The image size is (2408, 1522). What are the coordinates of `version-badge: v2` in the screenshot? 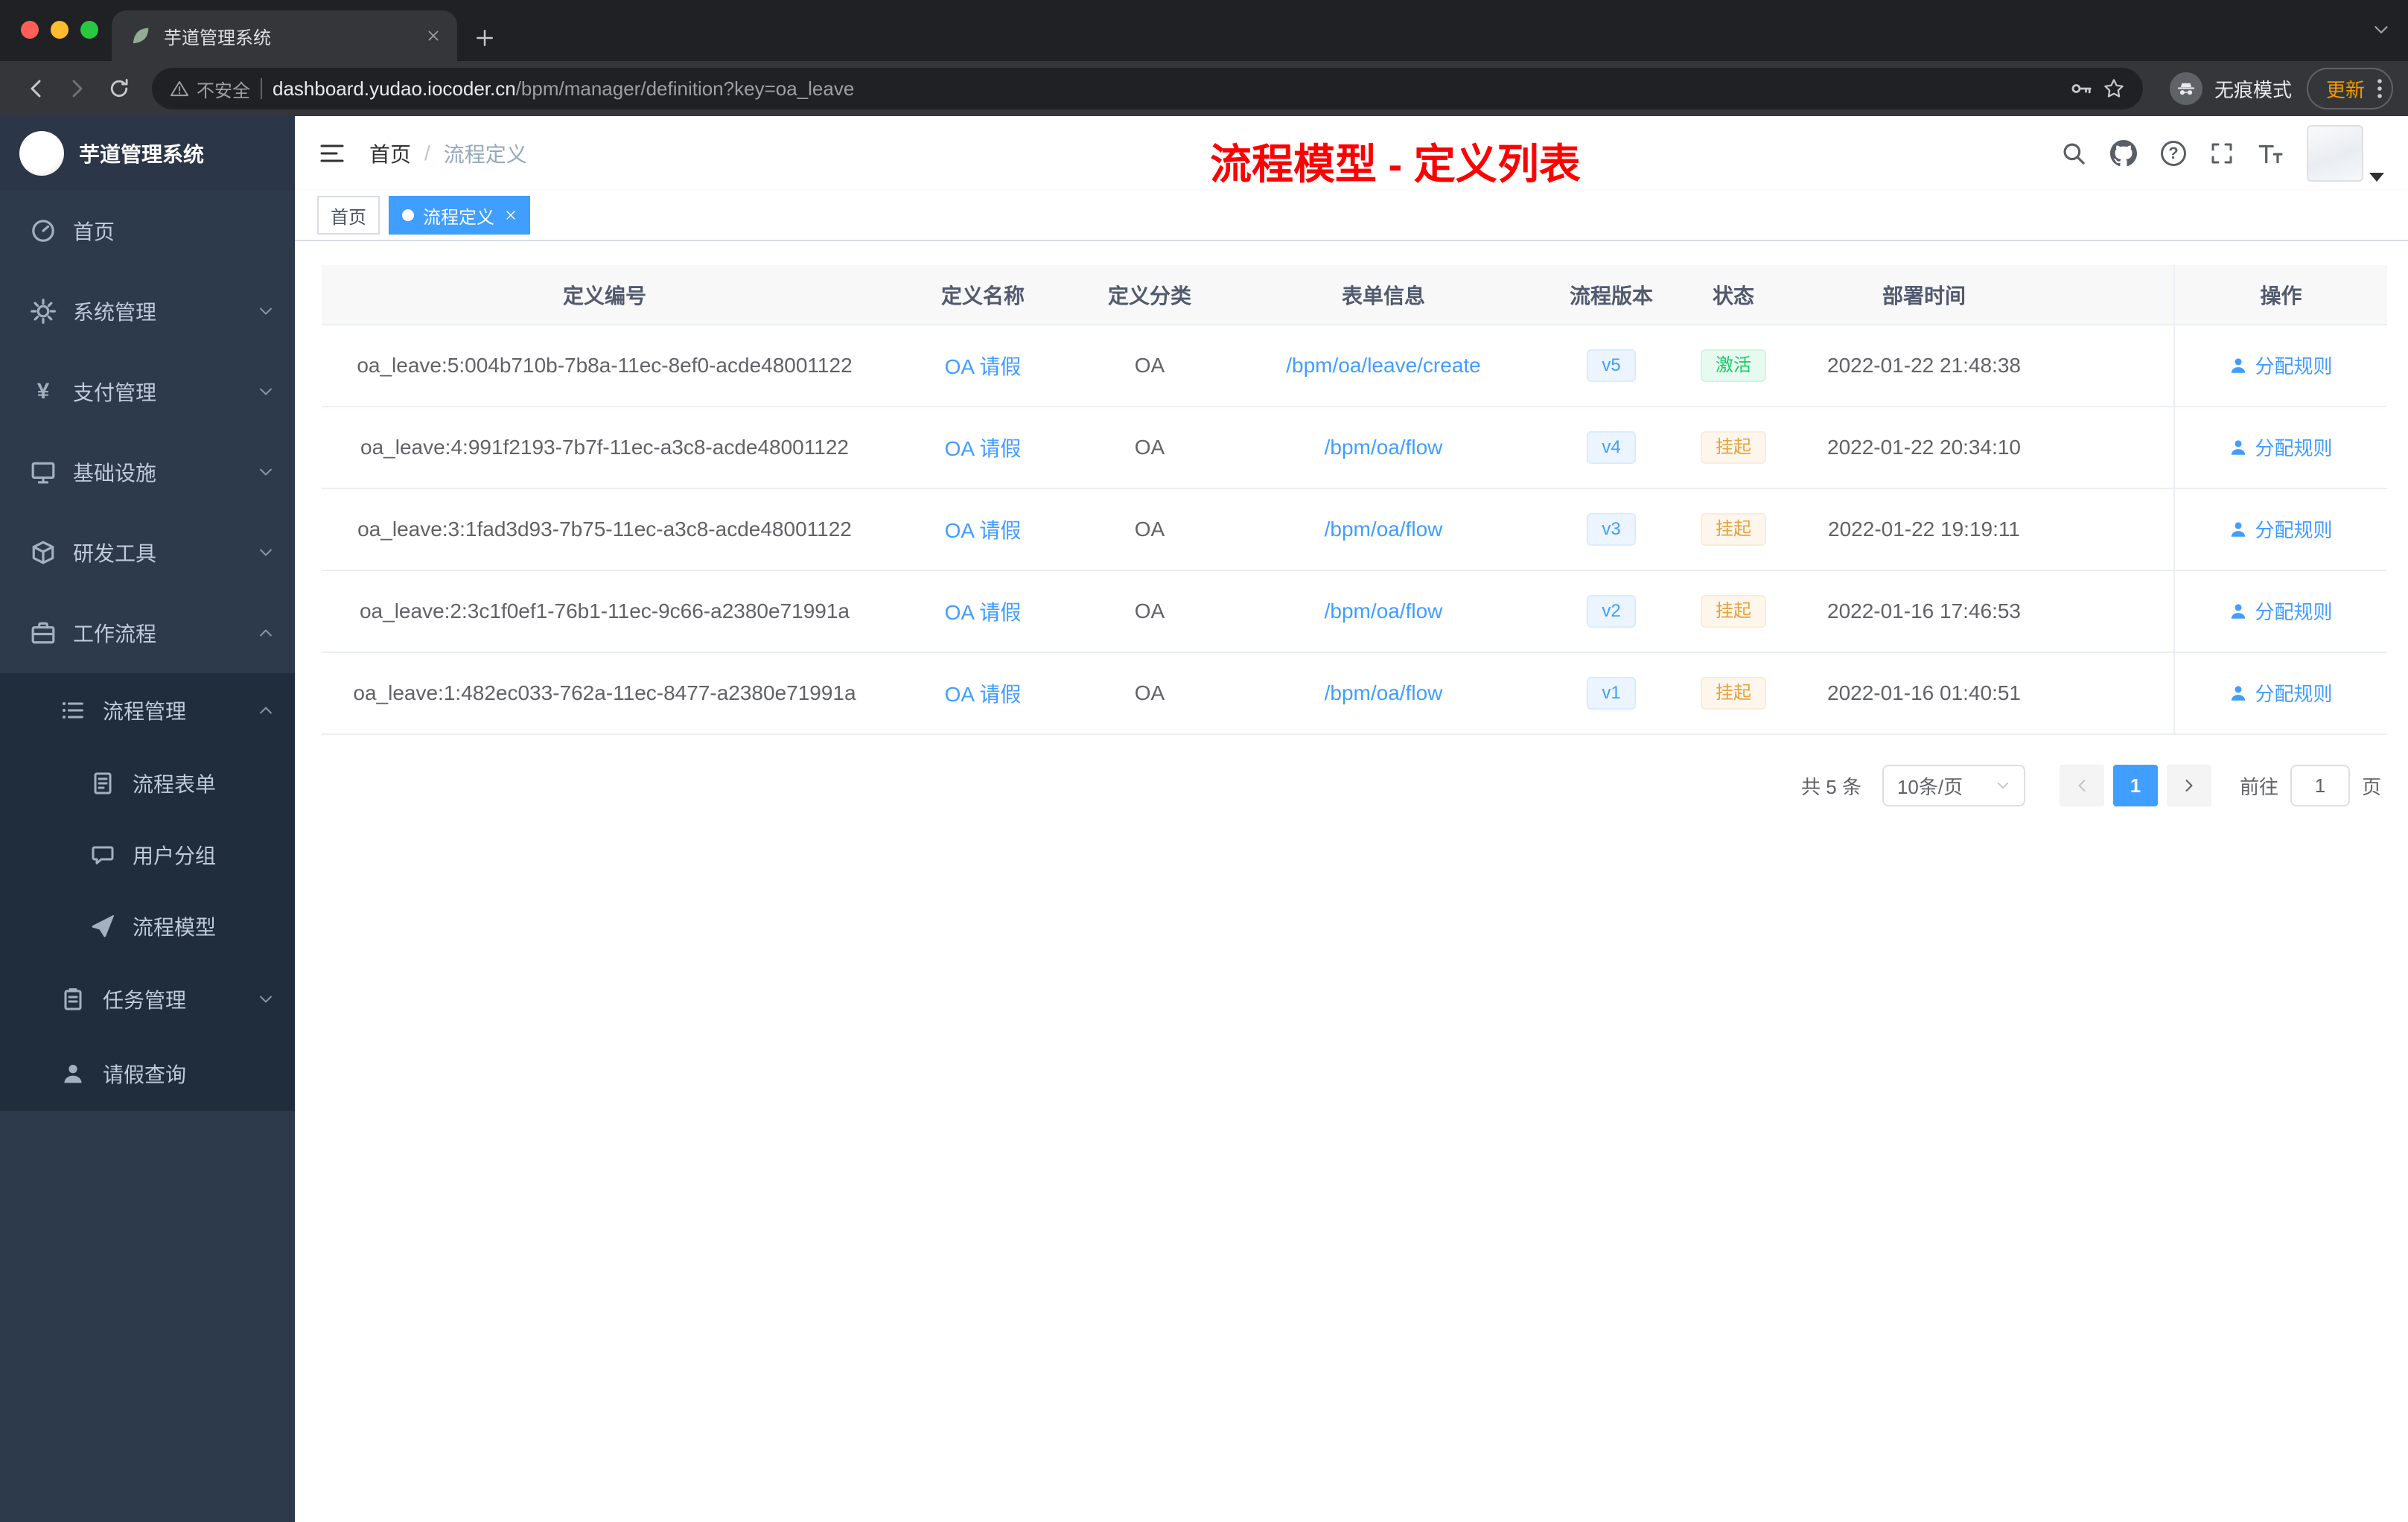 It's located at (1611, 611).